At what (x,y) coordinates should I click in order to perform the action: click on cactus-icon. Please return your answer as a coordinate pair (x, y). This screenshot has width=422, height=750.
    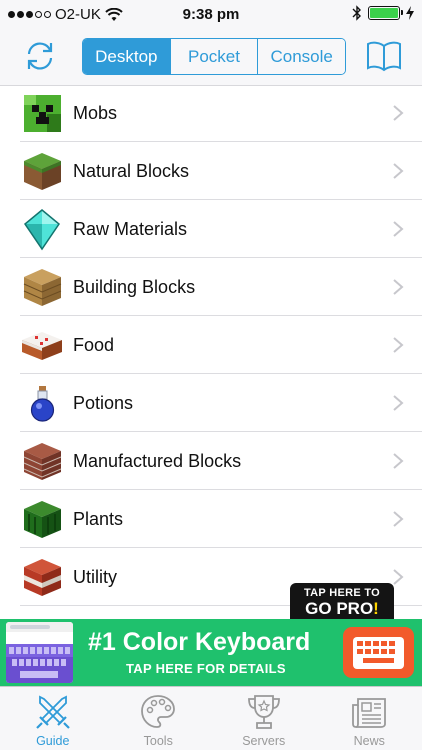
    Looking at the image, I should click on (42, 519).